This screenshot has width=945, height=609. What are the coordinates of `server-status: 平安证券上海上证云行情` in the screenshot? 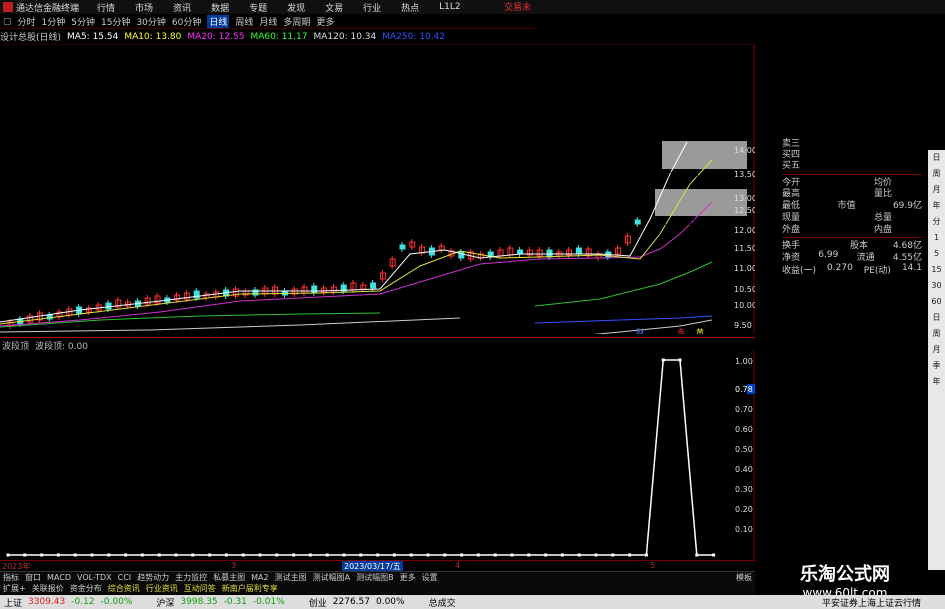 It's located at (871, 602).